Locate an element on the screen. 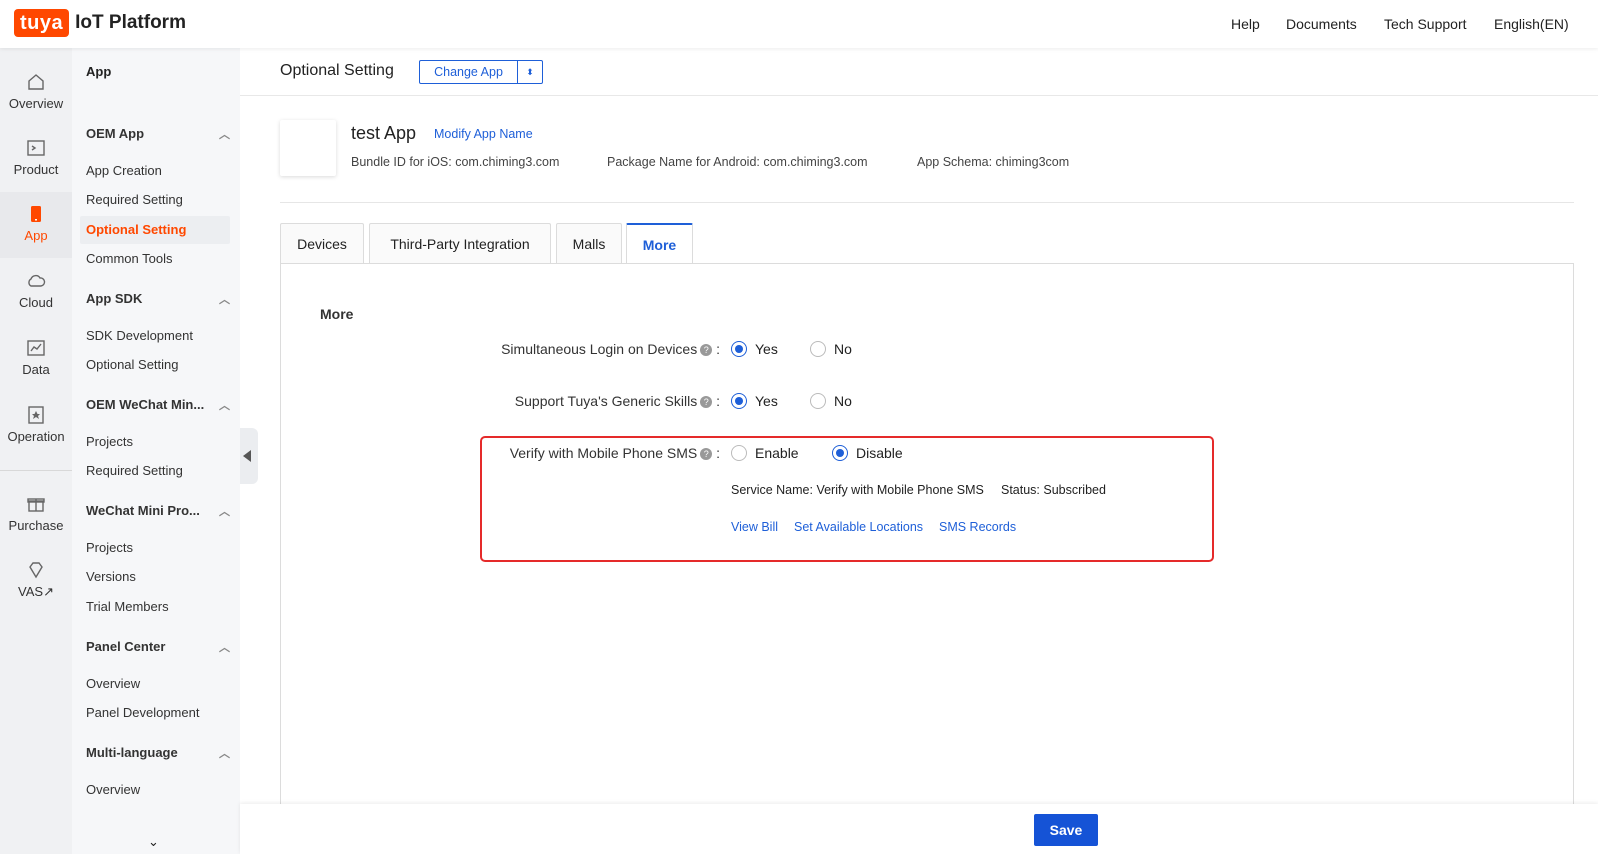 The height and width of the screenshot is (854, 1598). logo: tuya IoT Platform is located at coordinates (100, 23).